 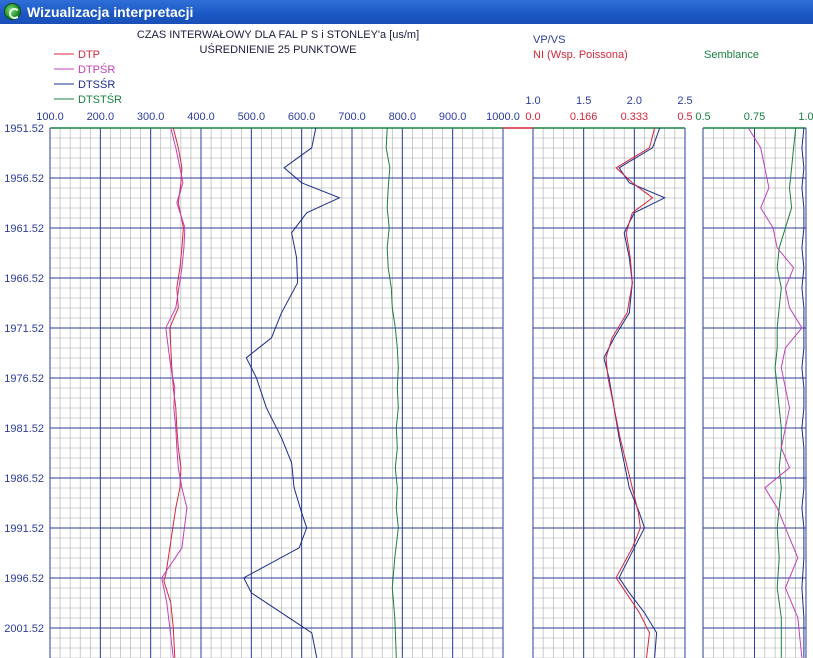 What do you see at coordinates (302, 117) in the screenshot?
I see `x-tick-label-dt: 600.0` at bounding box center [302, 117].